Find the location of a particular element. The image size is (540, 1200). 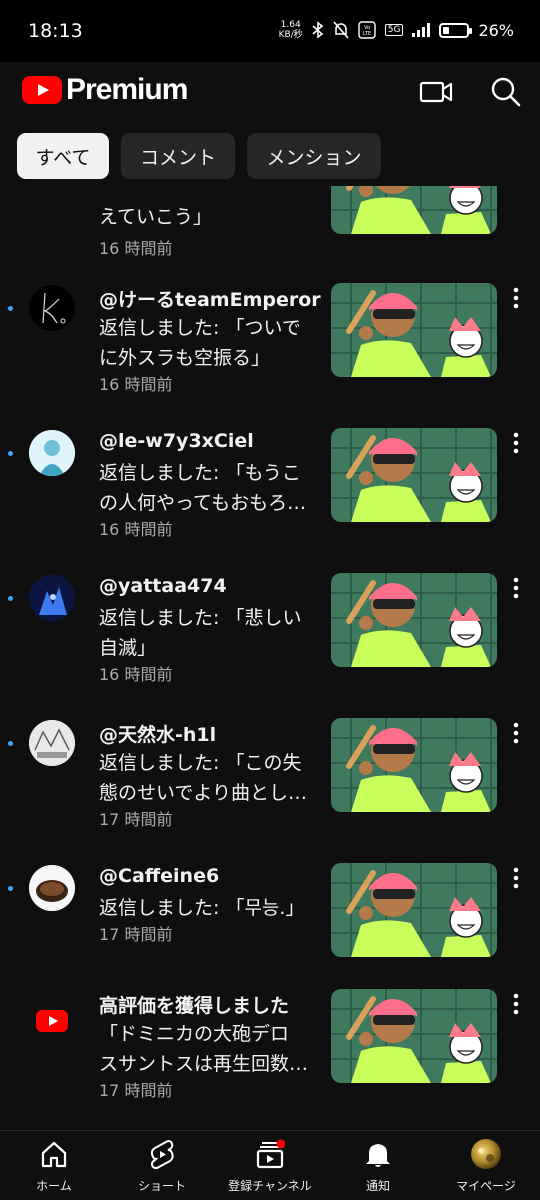

shorts-icon is located at coordinates (162, 1154).